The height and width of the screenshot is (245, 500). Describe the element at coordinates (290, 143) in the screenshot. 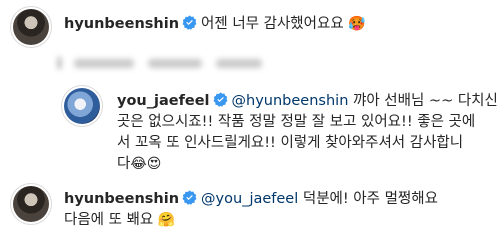

I see `comment-text-line-3: 서 꼬옥 또 인사드릴게요!! 이렇게 찾아와주셔서 감사합니` at that location.